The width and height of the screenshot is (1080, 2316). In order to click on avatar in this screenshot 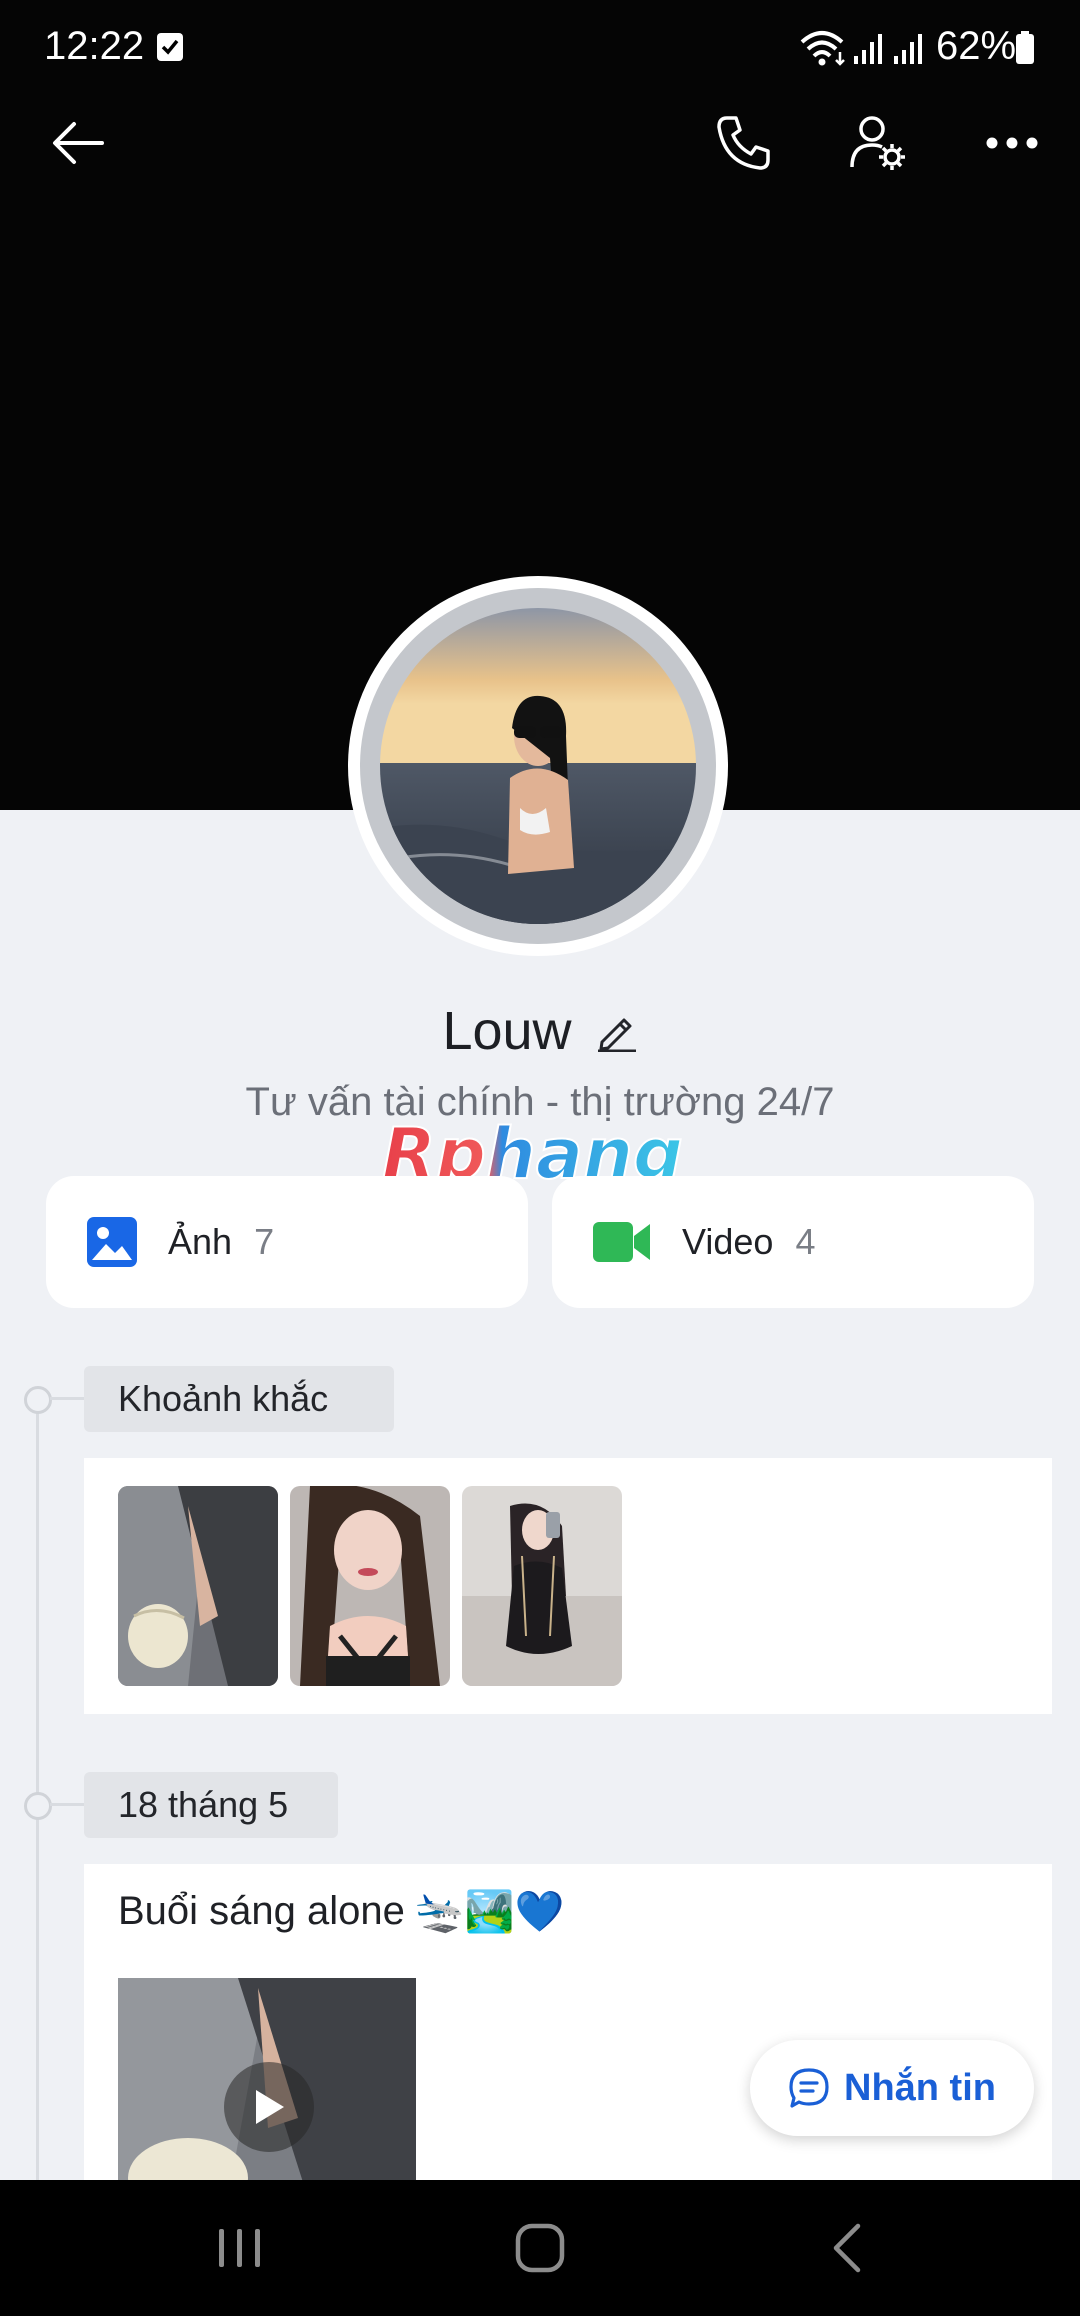, I will do `click(538, 766)`.